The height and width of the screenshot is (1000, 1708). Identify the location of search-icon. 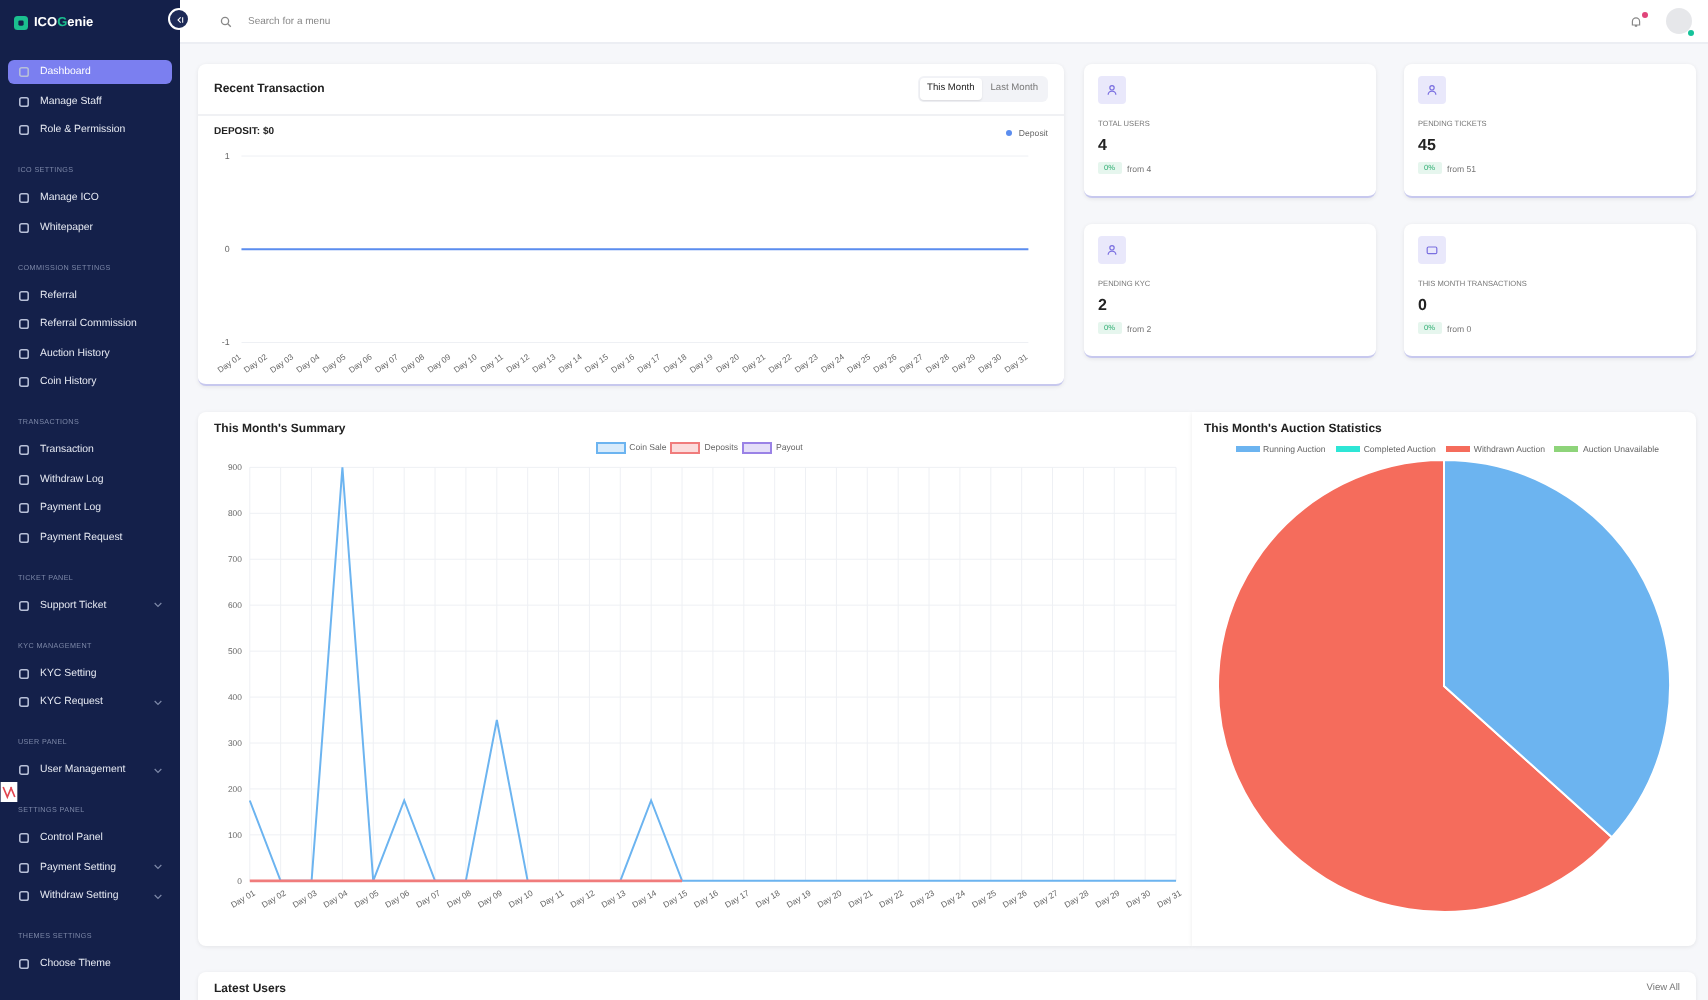
(226, 21).